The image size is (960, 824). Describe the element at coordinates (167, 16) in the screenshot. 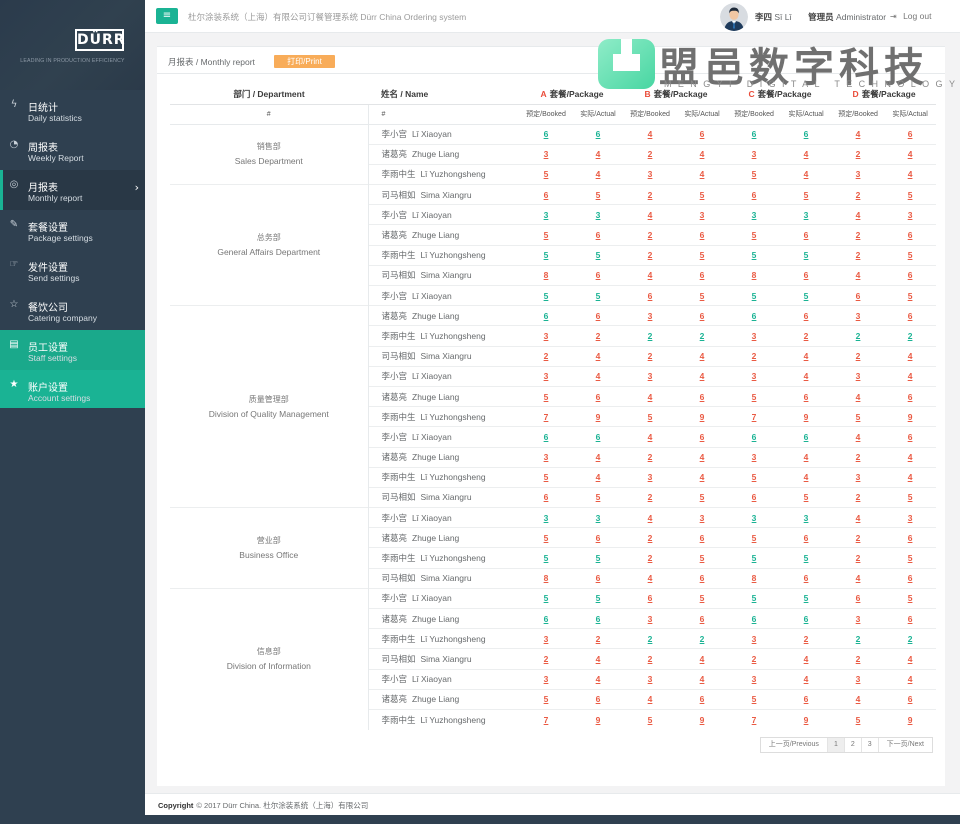

I see `menu-toggle-button: ≡` at that location.